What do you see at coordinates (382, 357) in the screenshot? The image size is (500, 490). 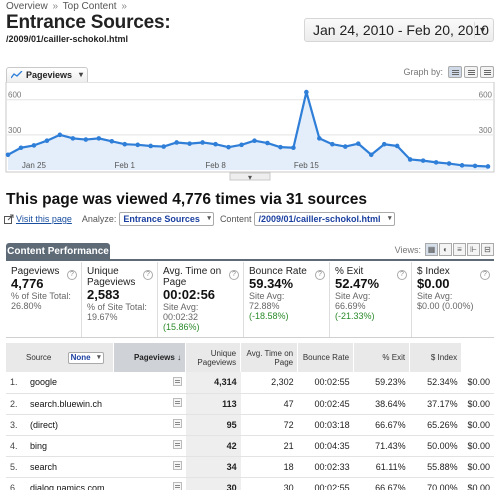 I see `column-exit: % Exit` at bounding box center [382, 357].